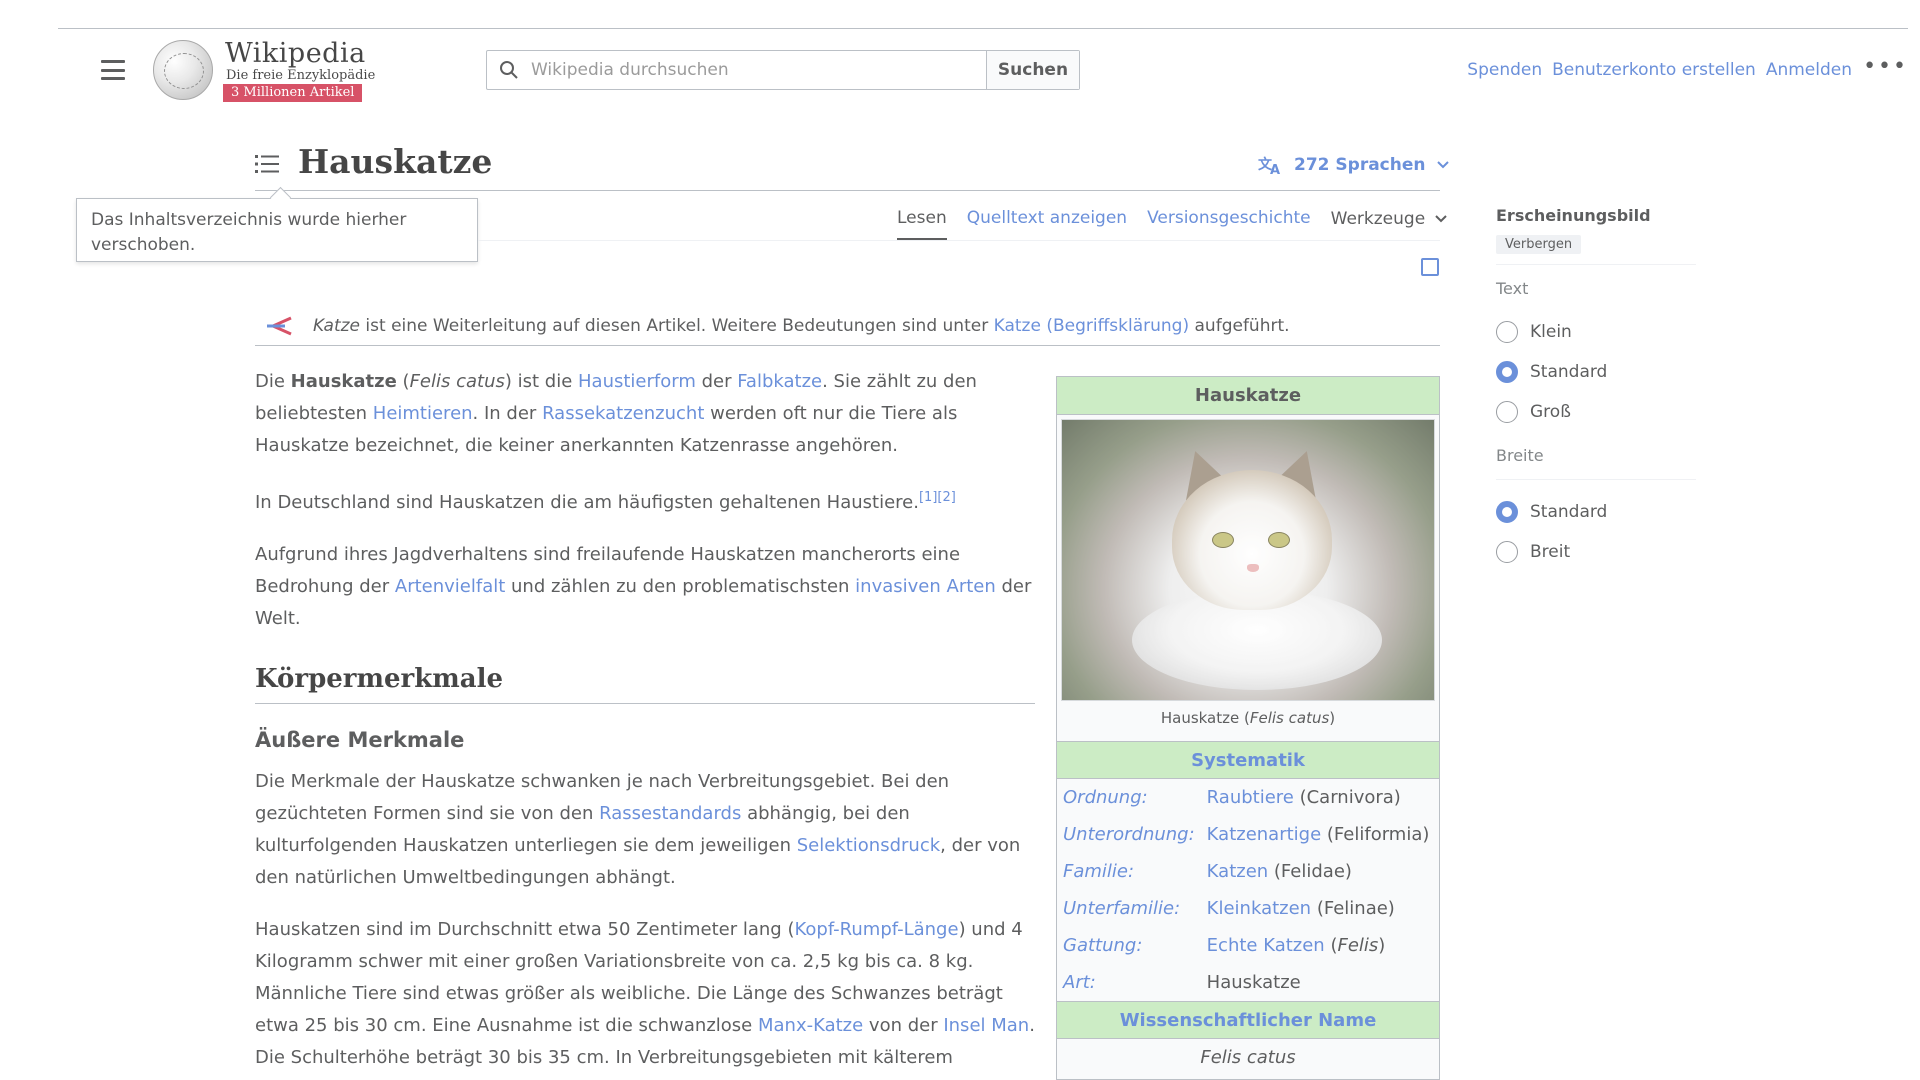 The image size is (1920, 1080). I want to click on link-kopf-rumpf-laenge: Kopf-Rumpf-Länge, so click(876, 929).